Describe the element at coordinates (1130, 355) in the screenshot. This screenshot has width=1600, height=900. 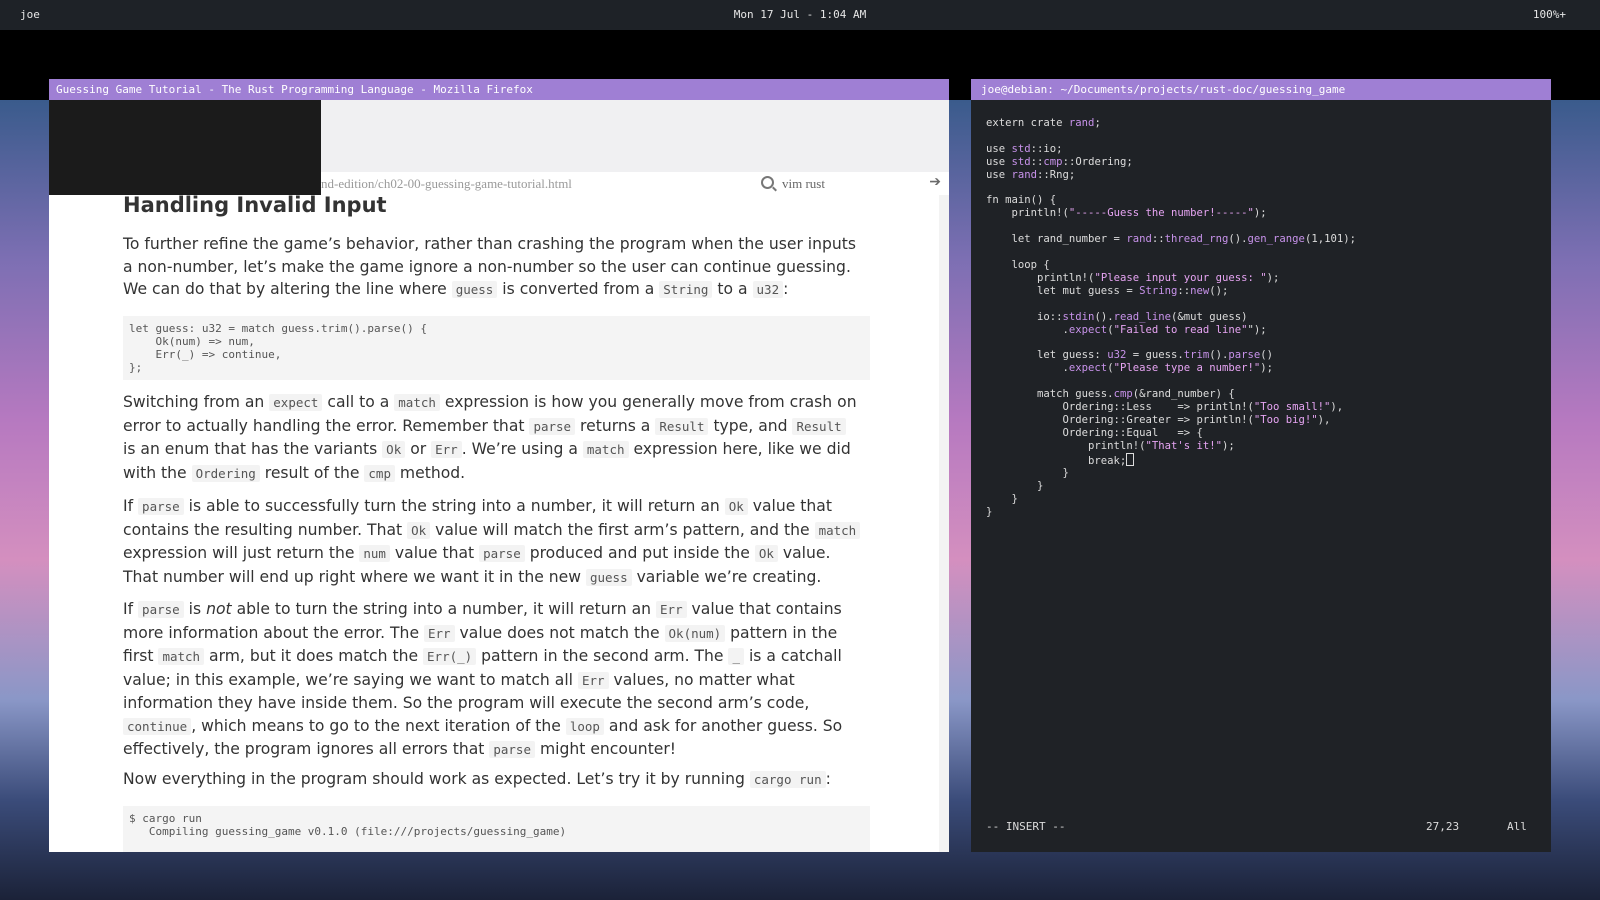
I see `editor-line: let guess: u32 = guess.trim().parse()` at that location.